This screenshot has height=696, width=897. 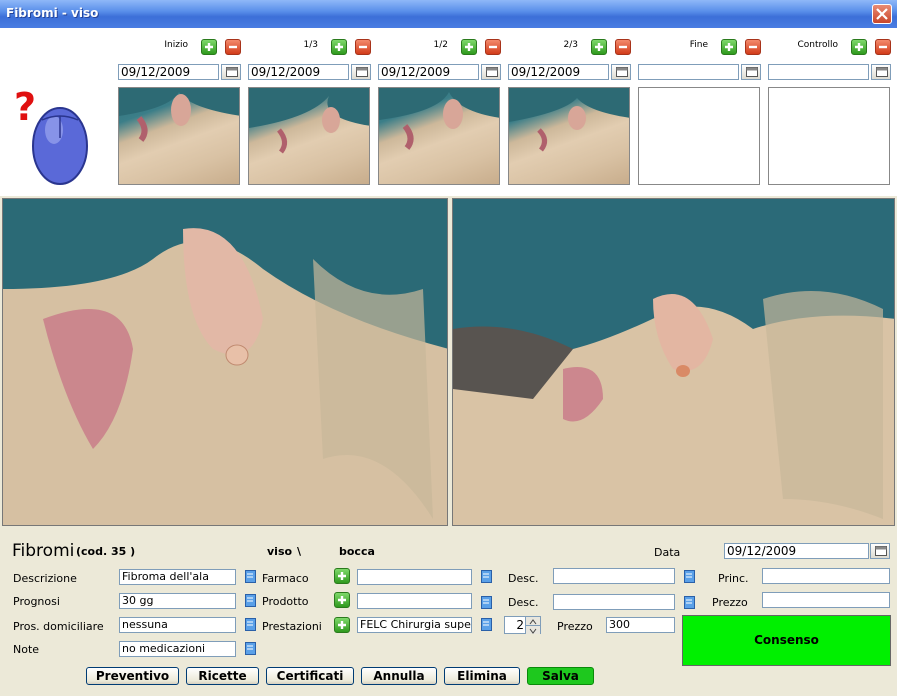 What do you see at coordinates (414, 625) in the screenshot?
I see `prestazioni-field: FELC Chirurgia supe` at bounding box center [414, 625].